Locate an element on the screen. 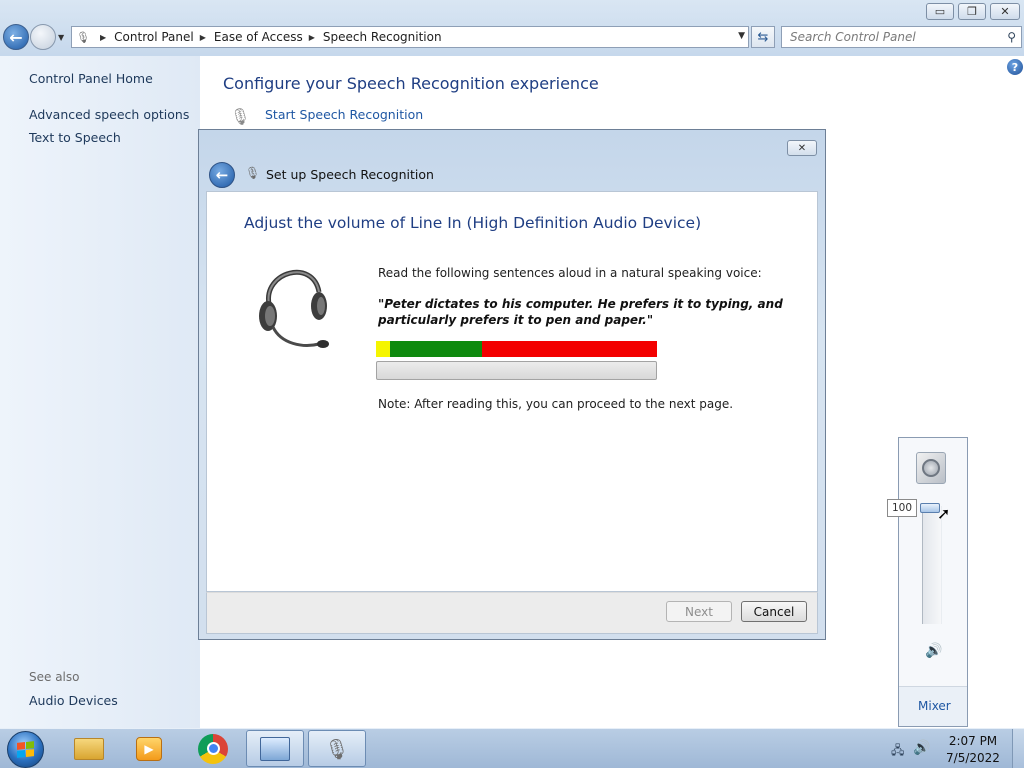 The image size is (1024, 768). see-also-label: See also is located at coordinates (54, 677).